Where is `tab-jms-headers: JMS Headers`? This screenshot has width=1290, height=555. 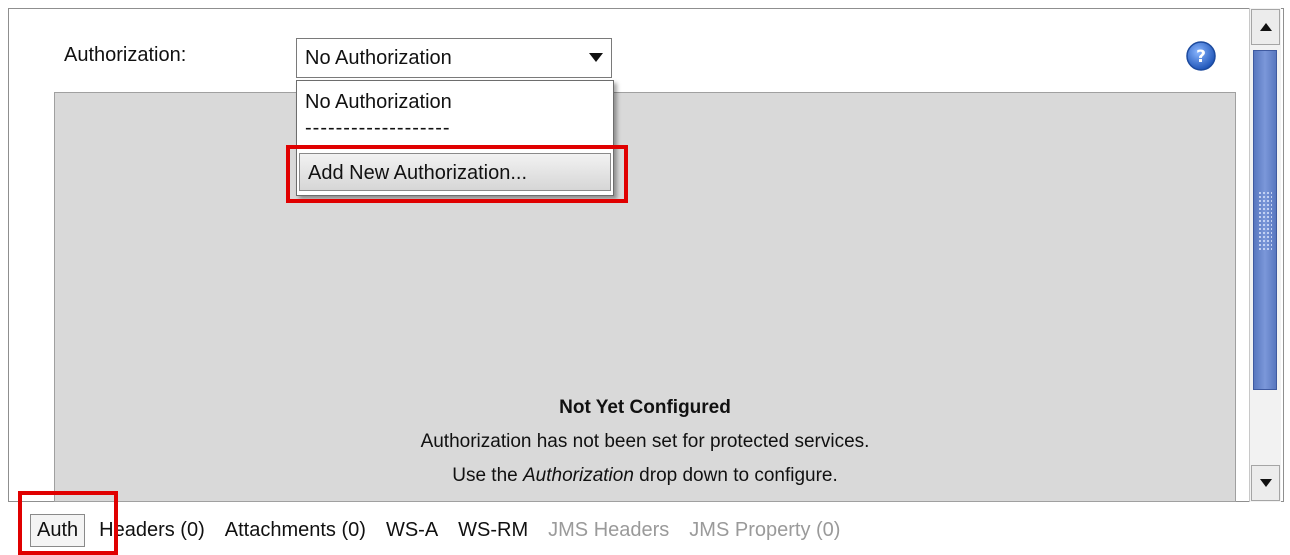 tab-jms-headers: JMS Headers is located at coordinates (609, 529).